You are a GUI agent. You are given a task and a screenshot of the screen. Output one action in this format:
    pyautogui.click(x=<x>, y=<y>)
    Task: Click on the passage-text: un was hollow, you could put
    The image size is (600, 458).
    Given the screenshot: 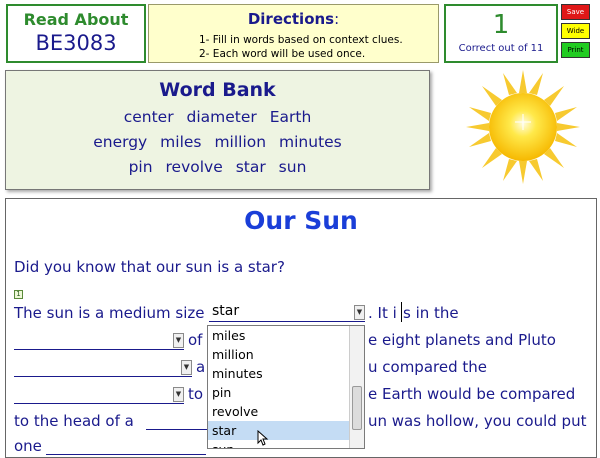 What is the action you would take?
    pyautogui.click(x=477, y=421)
    